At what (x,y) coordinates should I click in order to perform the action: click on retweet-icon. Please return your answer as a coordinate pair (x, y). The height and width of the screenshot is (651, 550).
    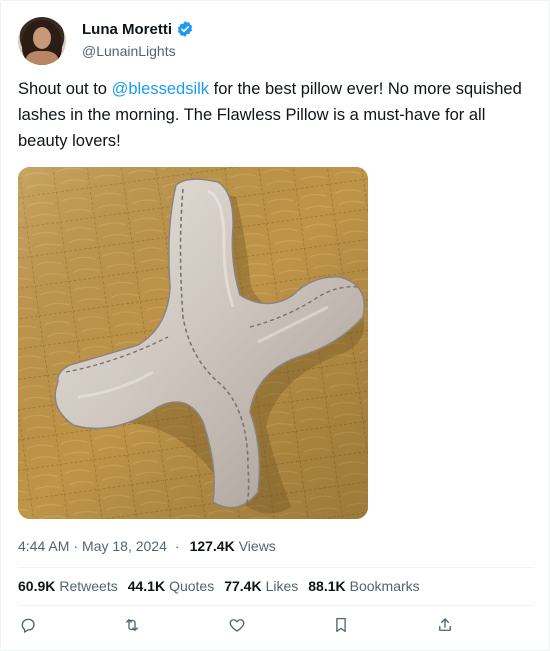
    Looking at the image, I should click on (132, 627).